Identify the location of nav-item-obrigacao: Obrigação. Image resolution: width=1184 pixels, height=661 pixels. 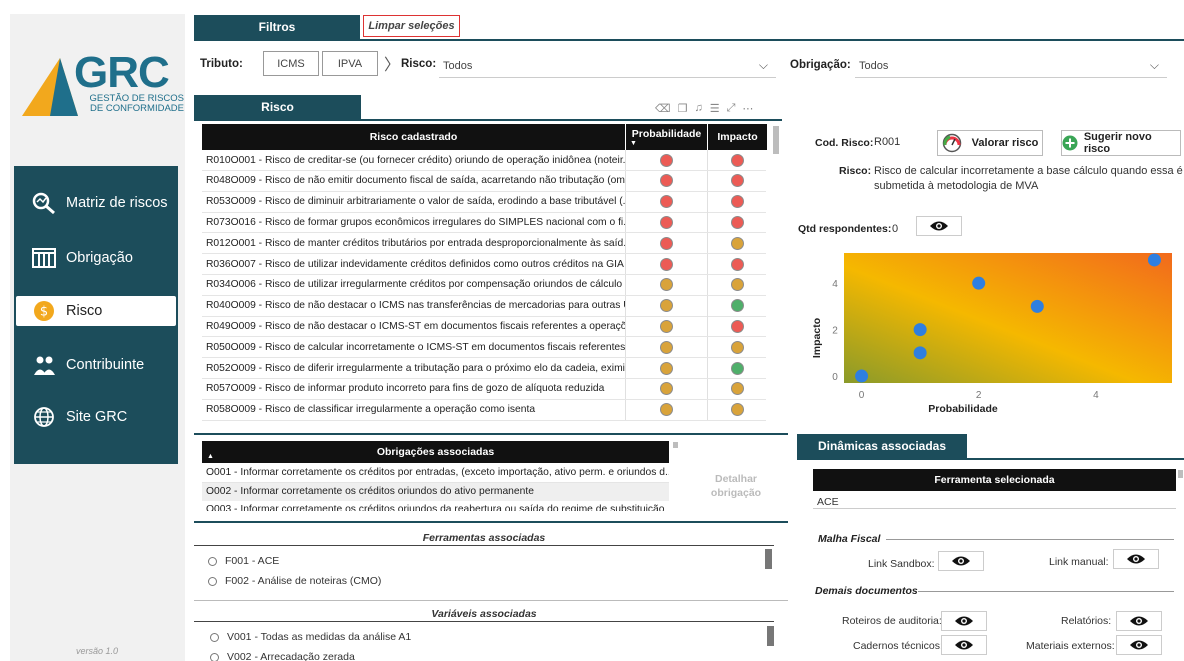
(96, 258).